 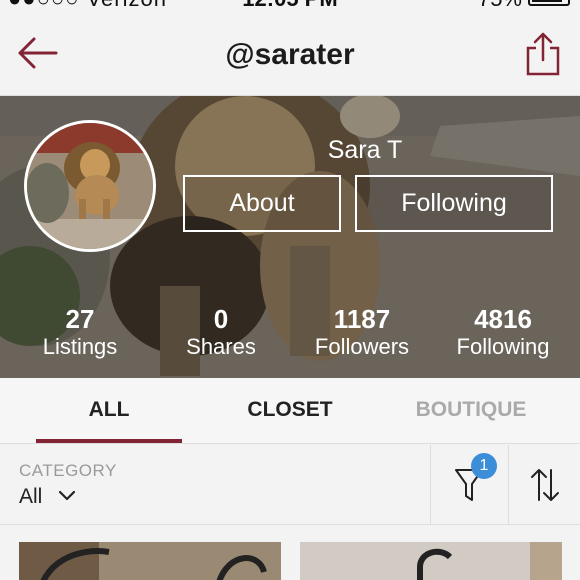 I want to click on share-button, so click(x=543, y=54).